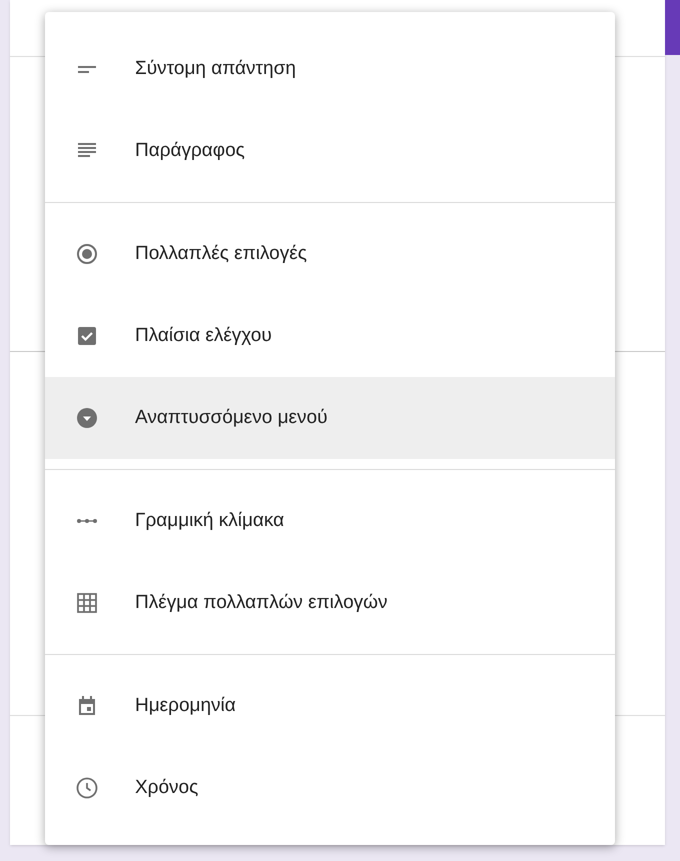 This screenshot has height=861, width=680. Describe the element at coordinates (209, 520) in the screenshot. I see `menu-item-label: Γραμμική κλίμακα` at that location.